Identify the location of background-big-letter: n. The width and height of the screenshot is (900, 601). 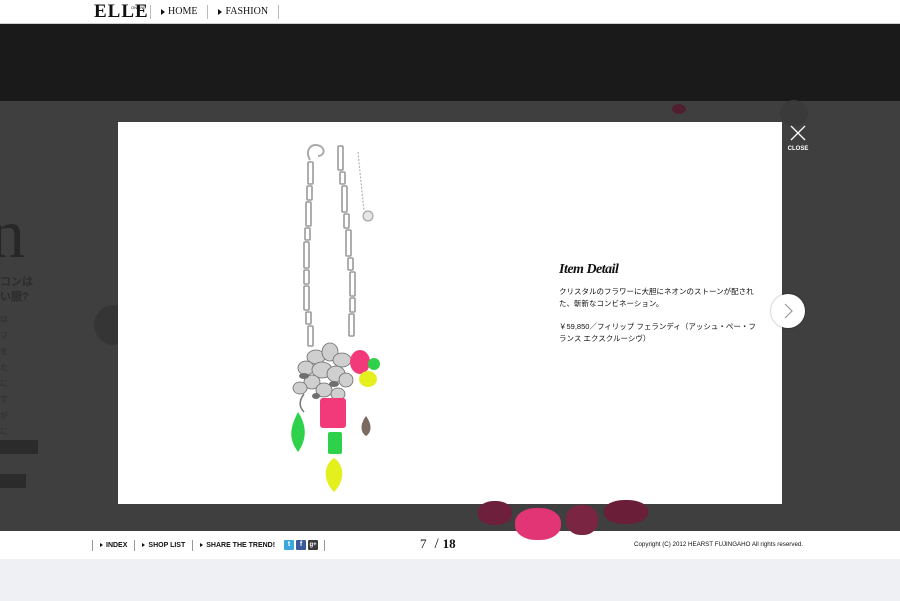
(12, 234).